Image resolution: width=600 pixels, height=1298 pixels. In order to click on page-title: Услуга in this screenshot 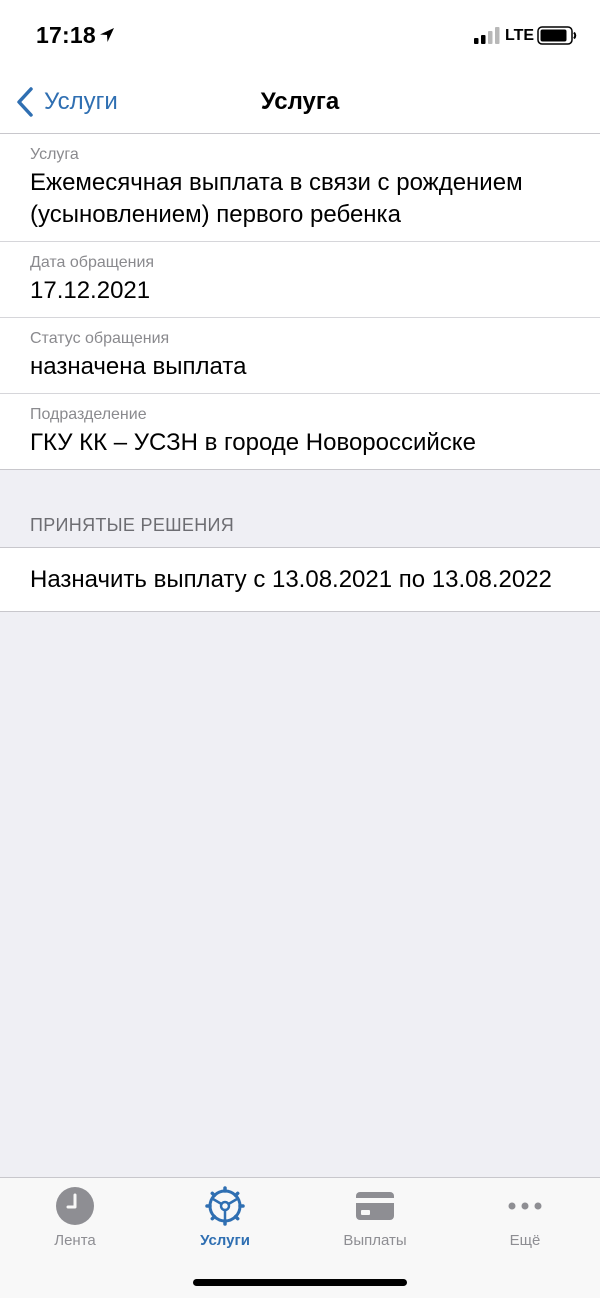, I will do `click(300, 101)`.